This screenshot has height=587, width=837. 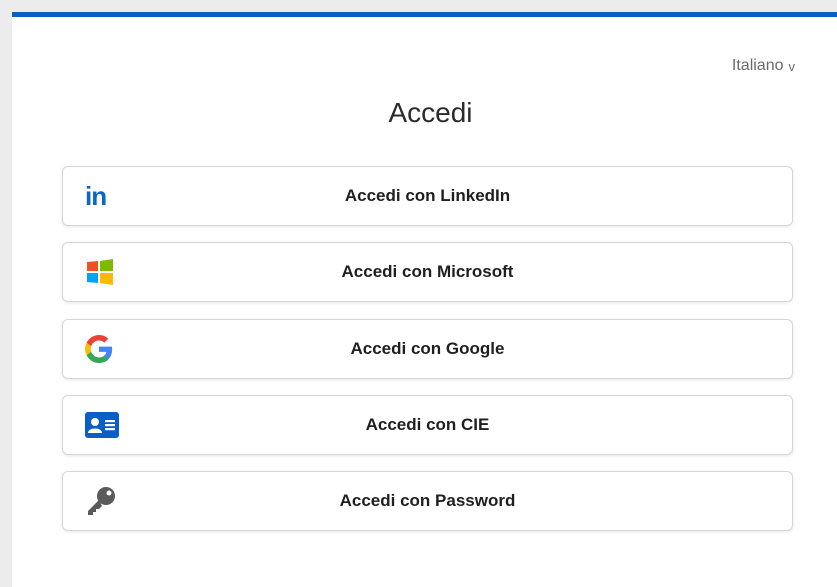 What do you see at coordinates (430, 112) in the screenshot?
I see `page-title: Accedi` at bounding box center [430, 112].